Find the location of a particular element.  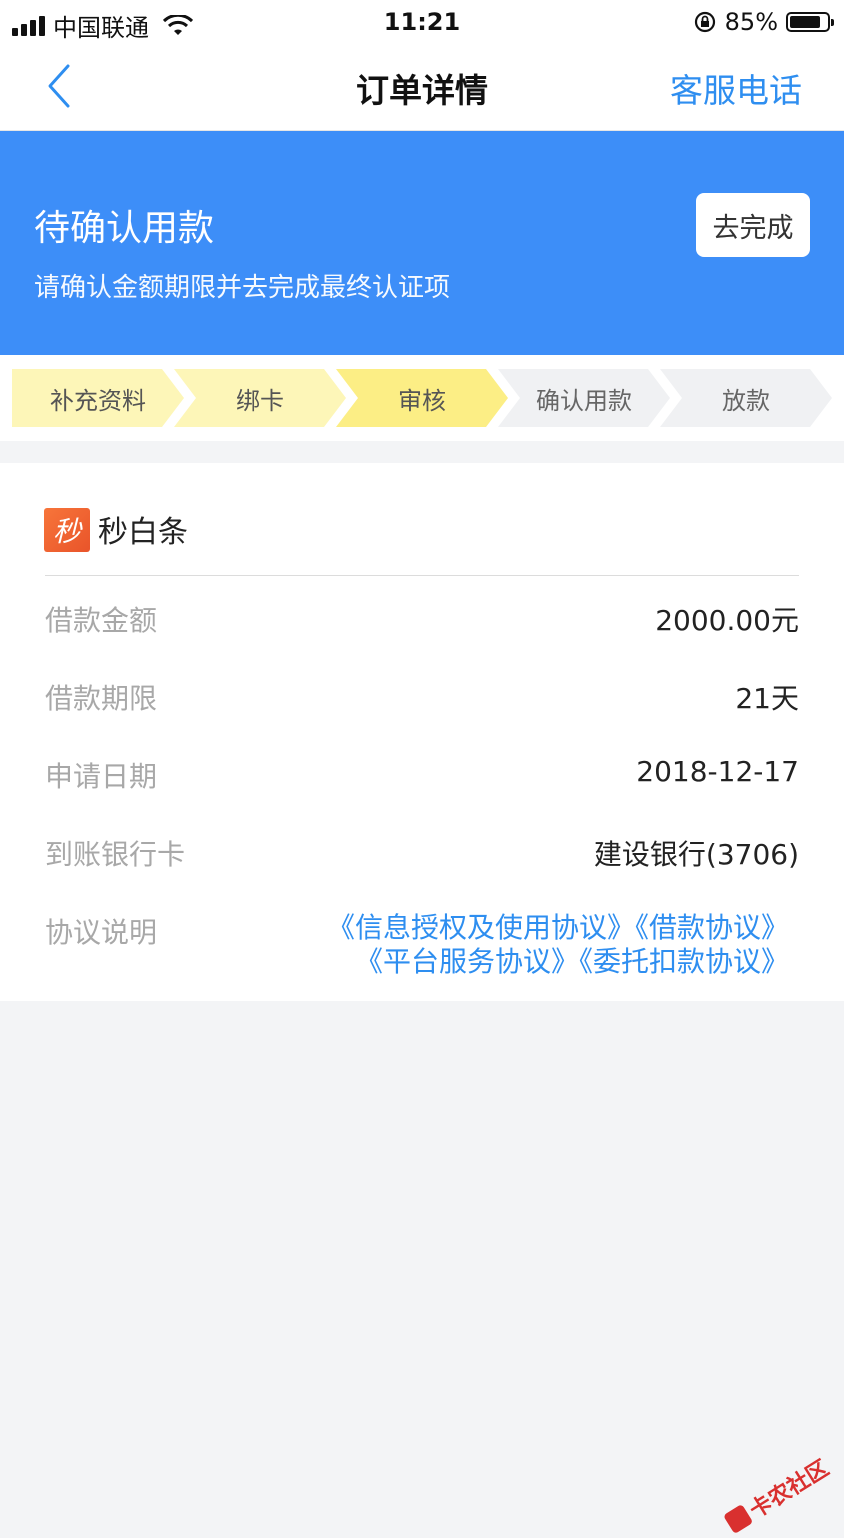

agreements-links: 《信息授权及使用协议》《借款协议》 《平台服务协议》《委托扣款协议》 is located at coordinates (558, 945).